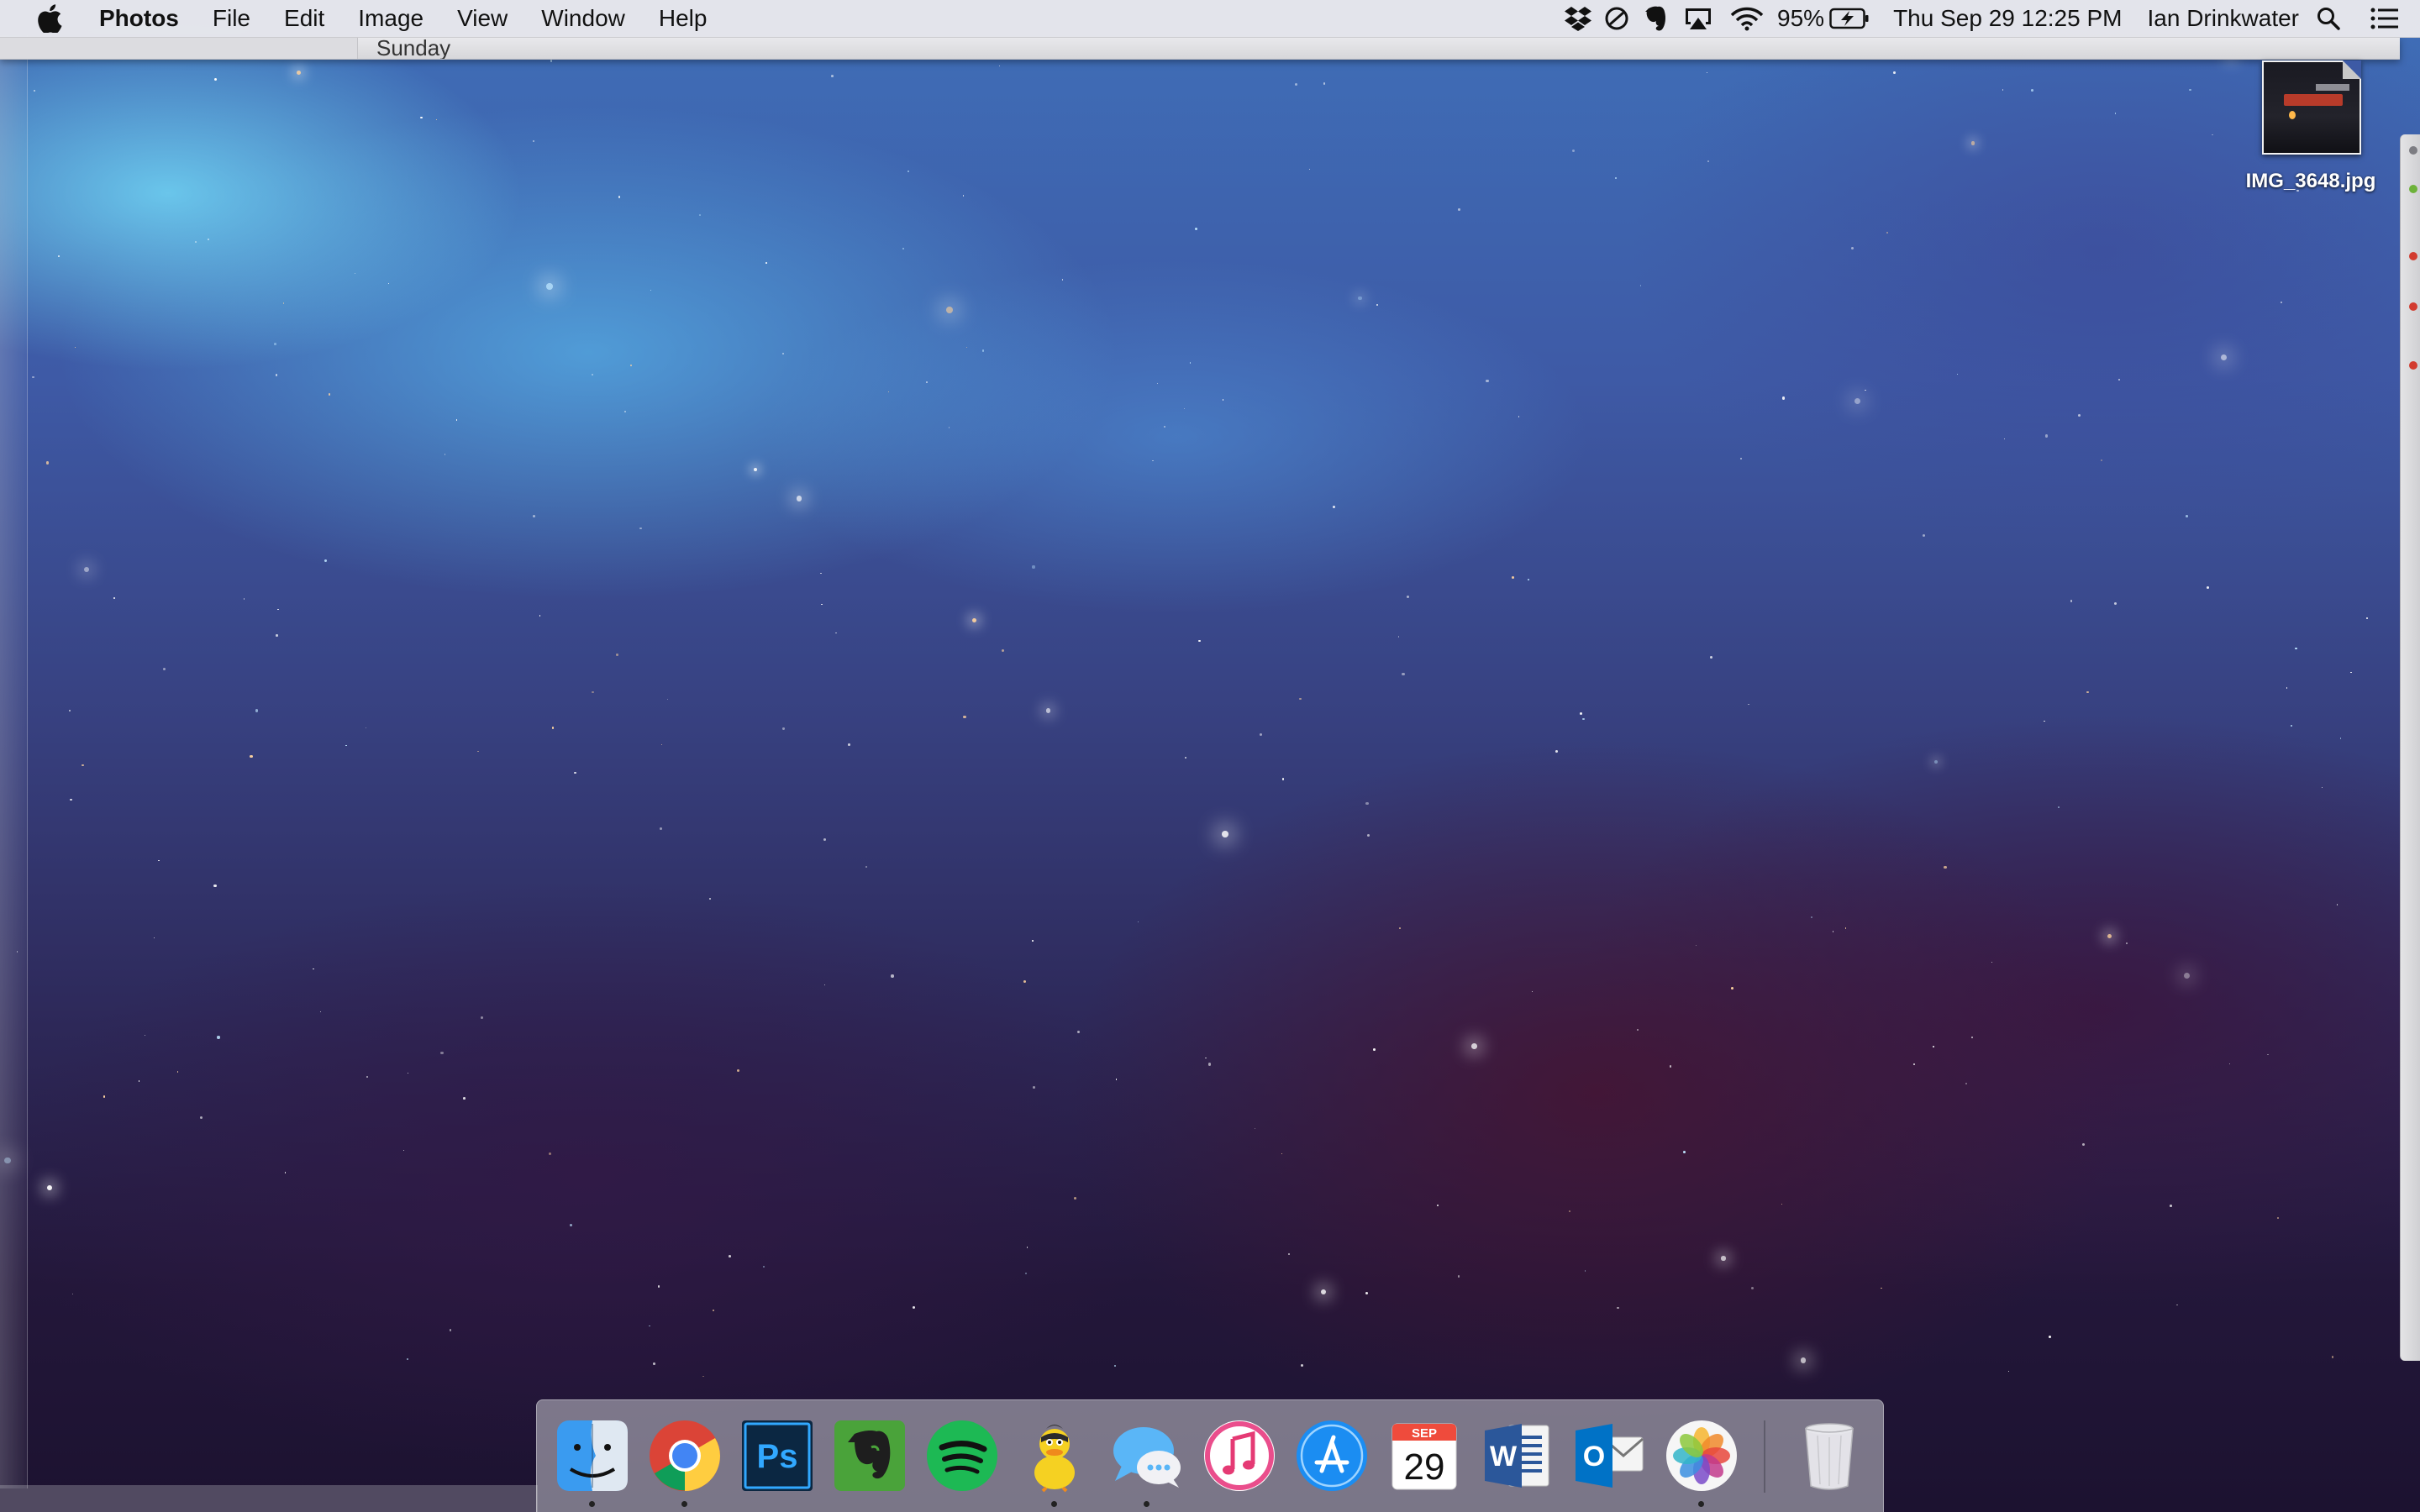  I want to click on background-window-titlebar, so click(1200, 48).